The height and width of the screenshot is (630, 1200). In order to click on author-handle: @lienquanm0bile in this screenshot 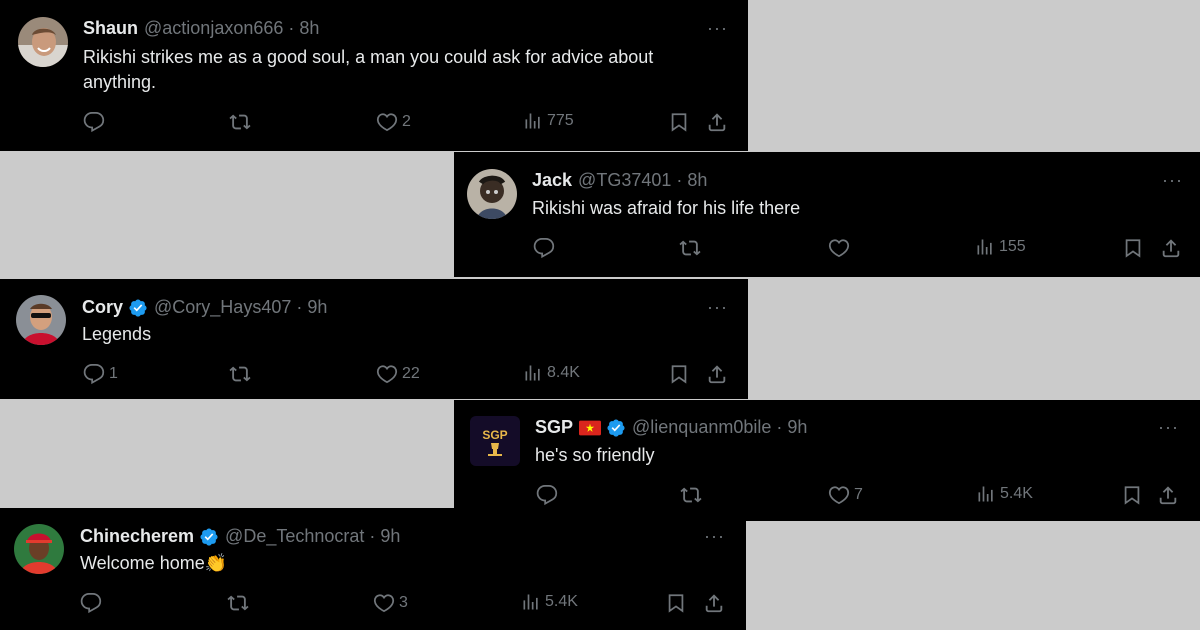, I will do `click(701, 427)`.